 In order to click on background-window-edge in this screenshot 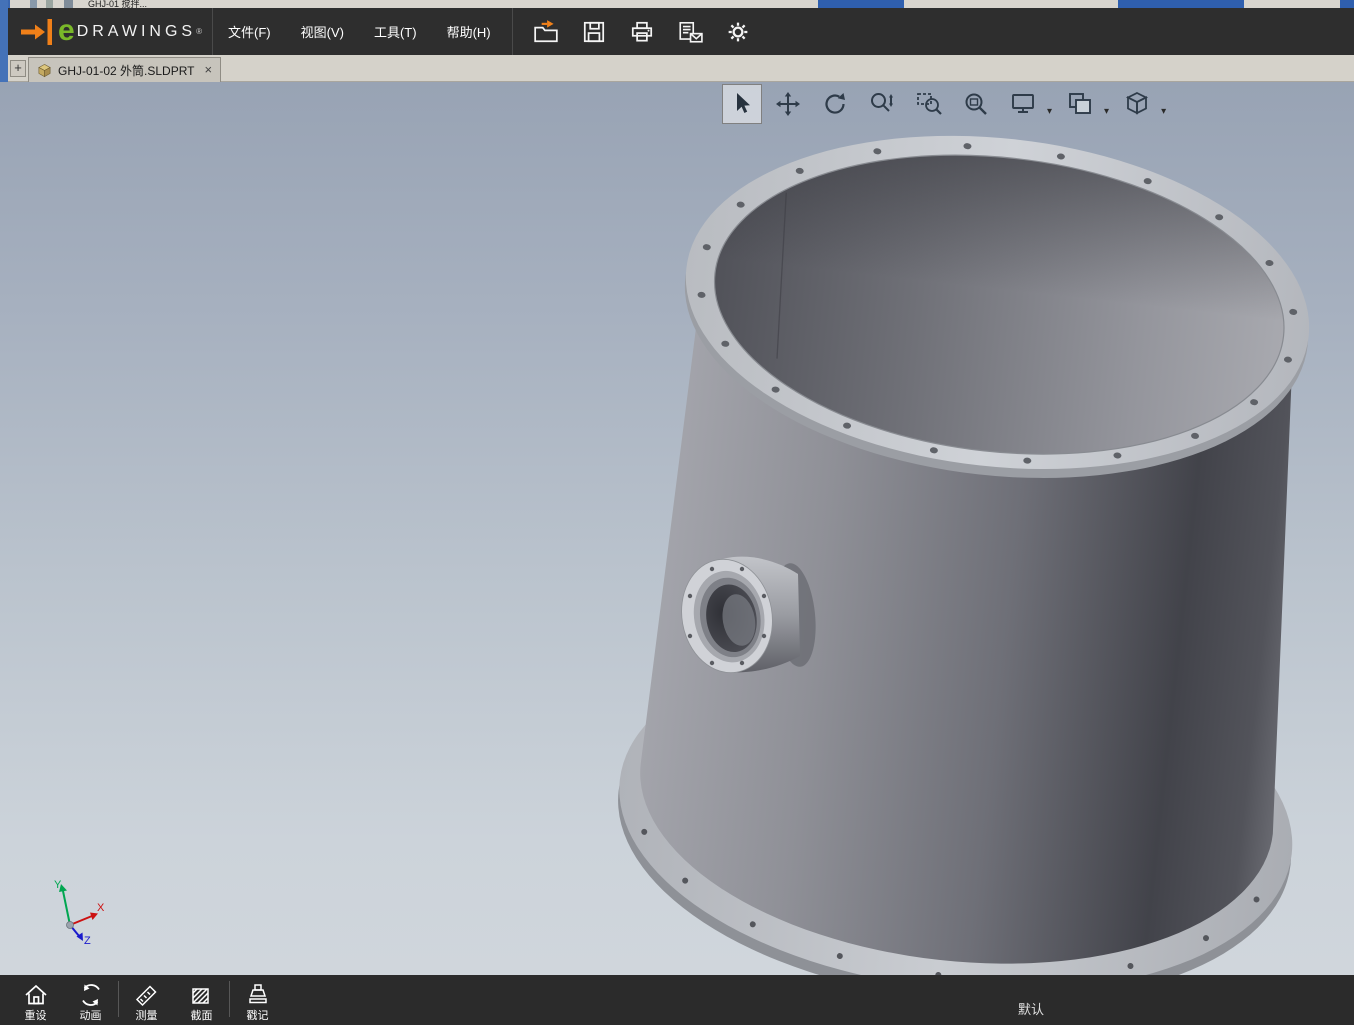, I will do `click(4, 41)`.